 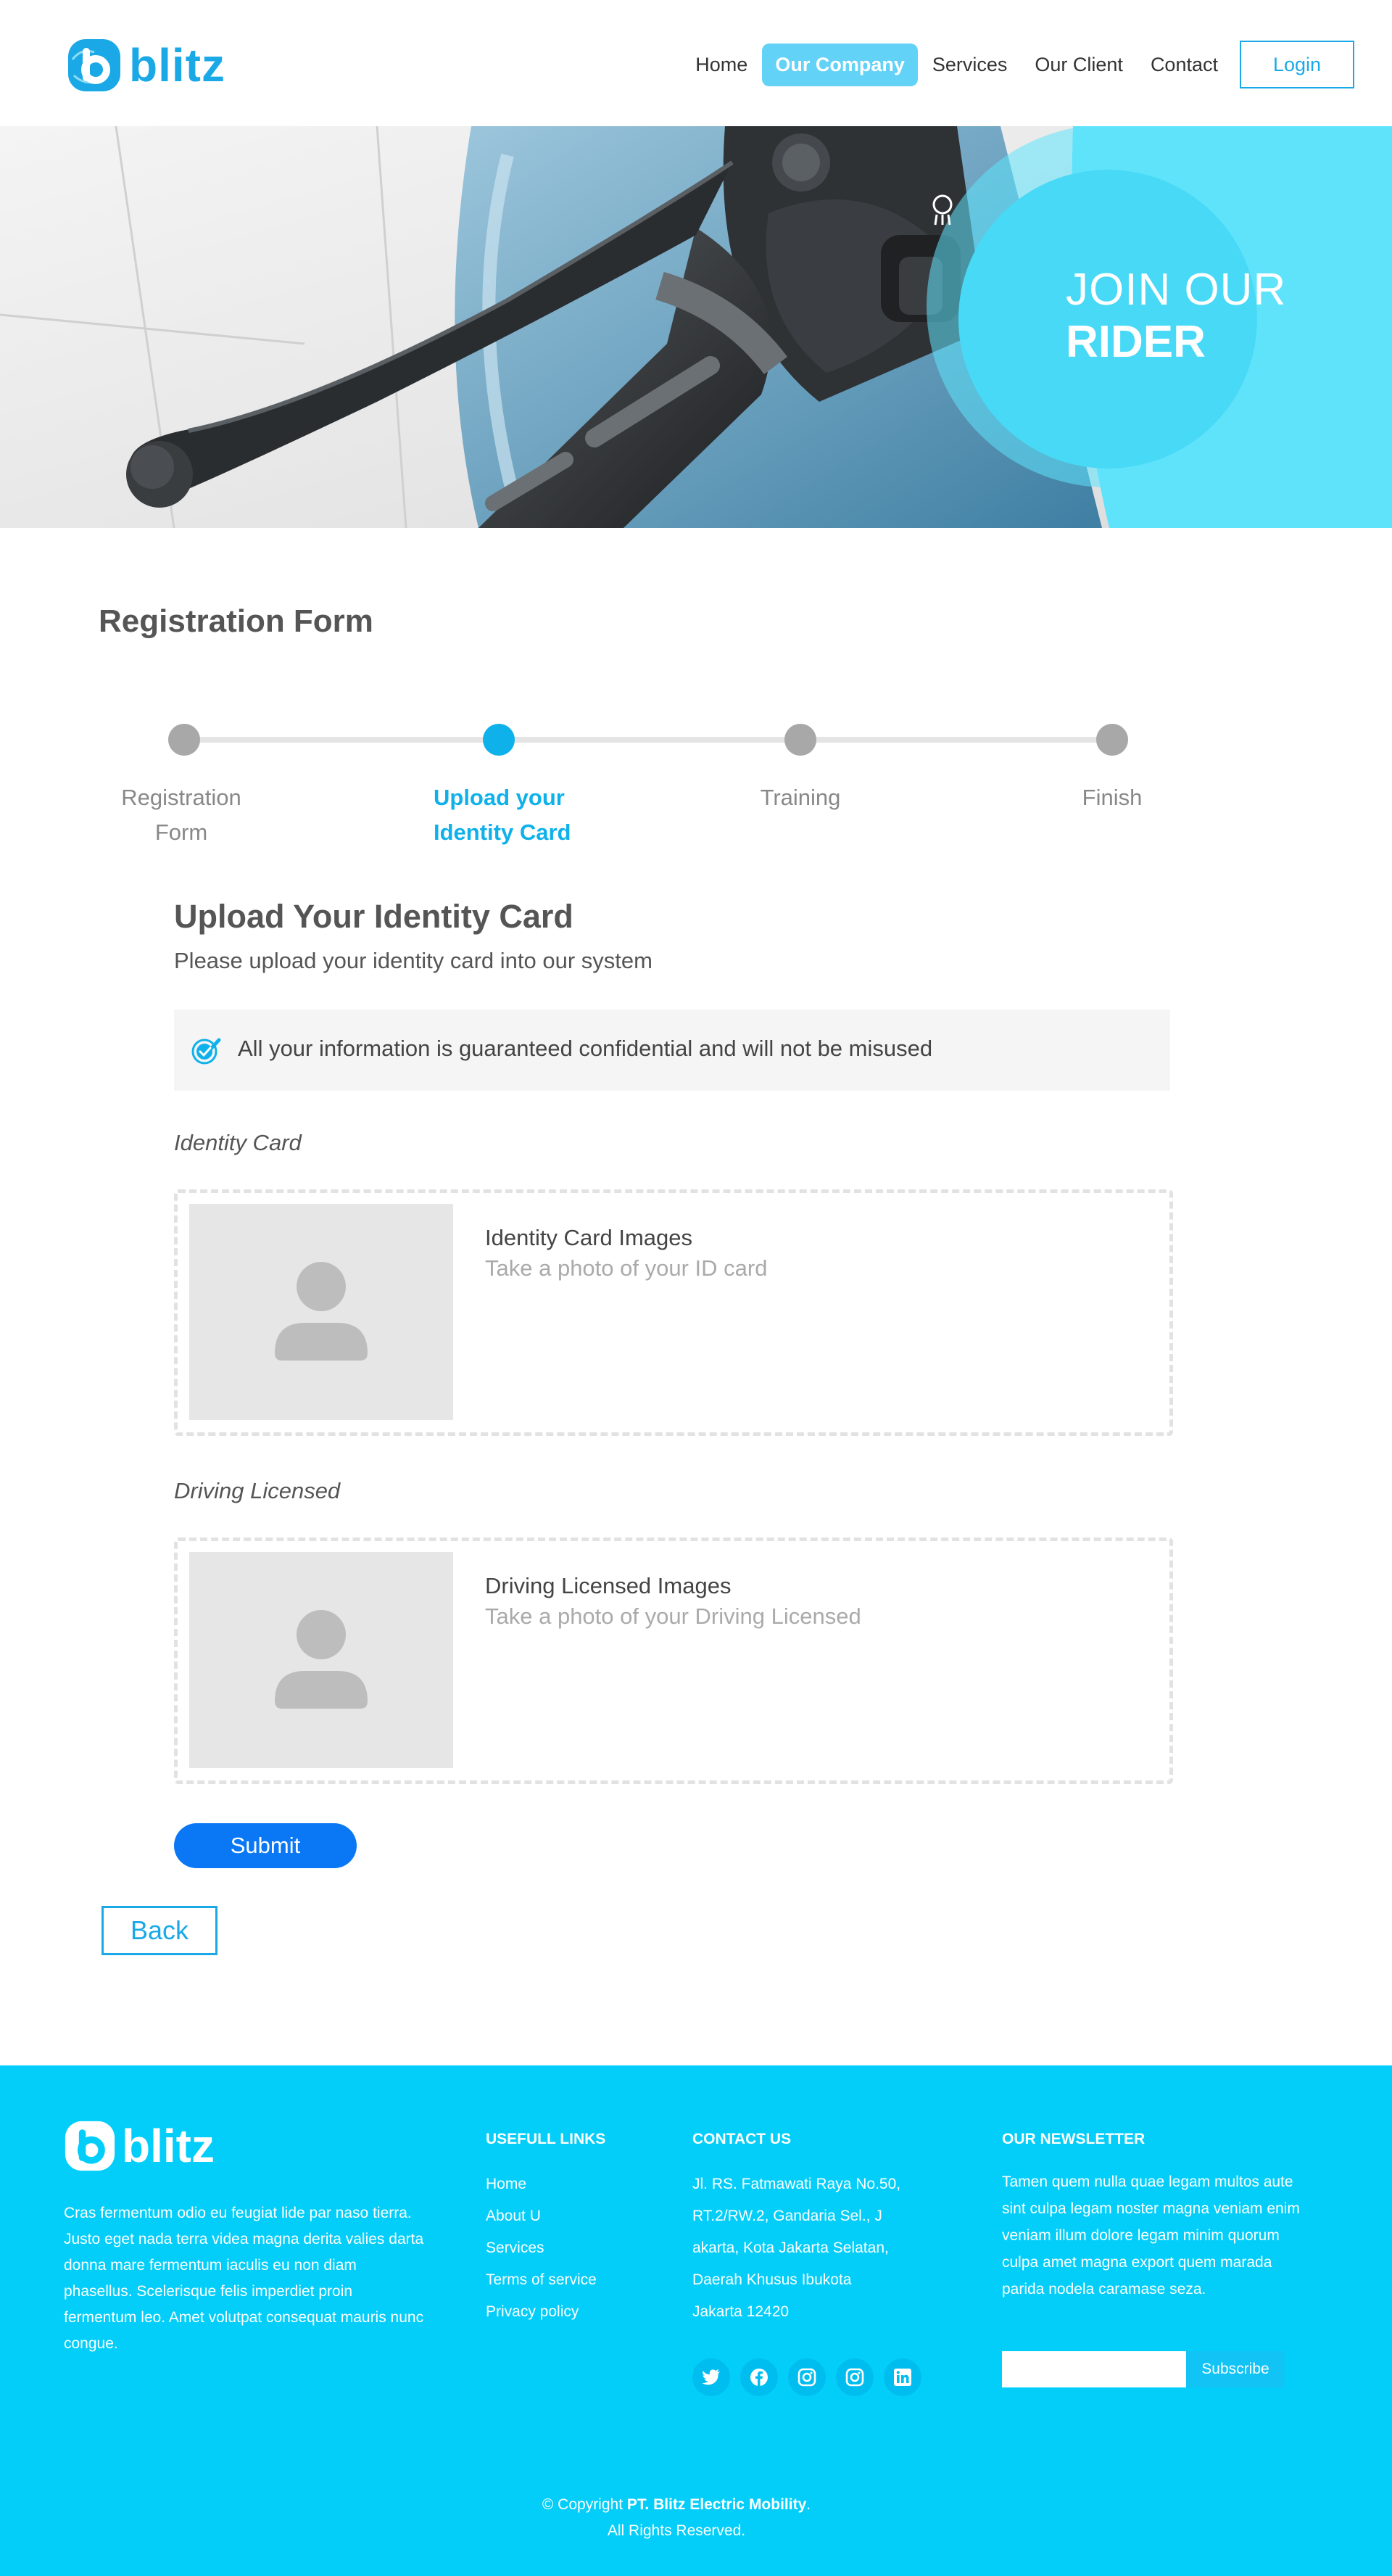 I want to click on check-badge-icon, so click(x=206, y=1051).